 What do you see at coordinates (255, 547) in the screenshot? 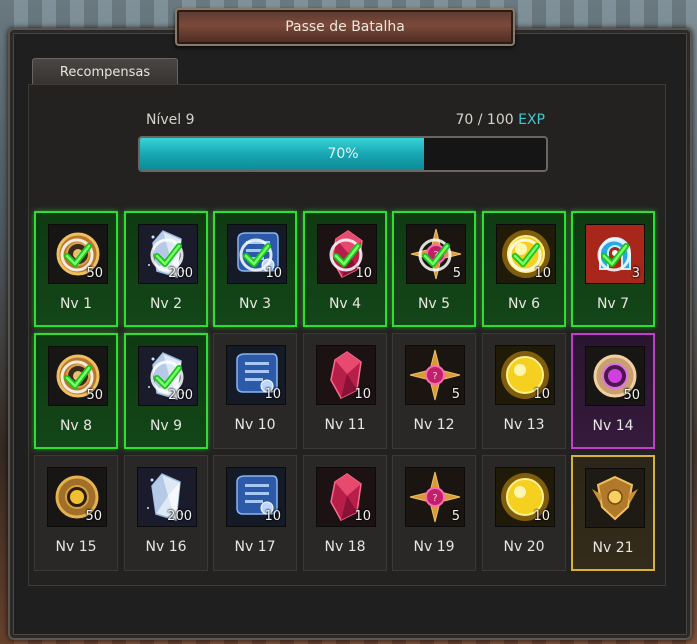
I see `reward-level-label: Nv 17` at bounding box center [255, 547].